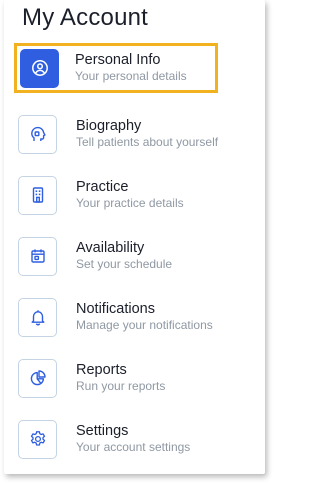 The height and width of the screenshot is (488, 320). I want to click on user-circle-icon, so click(39, 68).